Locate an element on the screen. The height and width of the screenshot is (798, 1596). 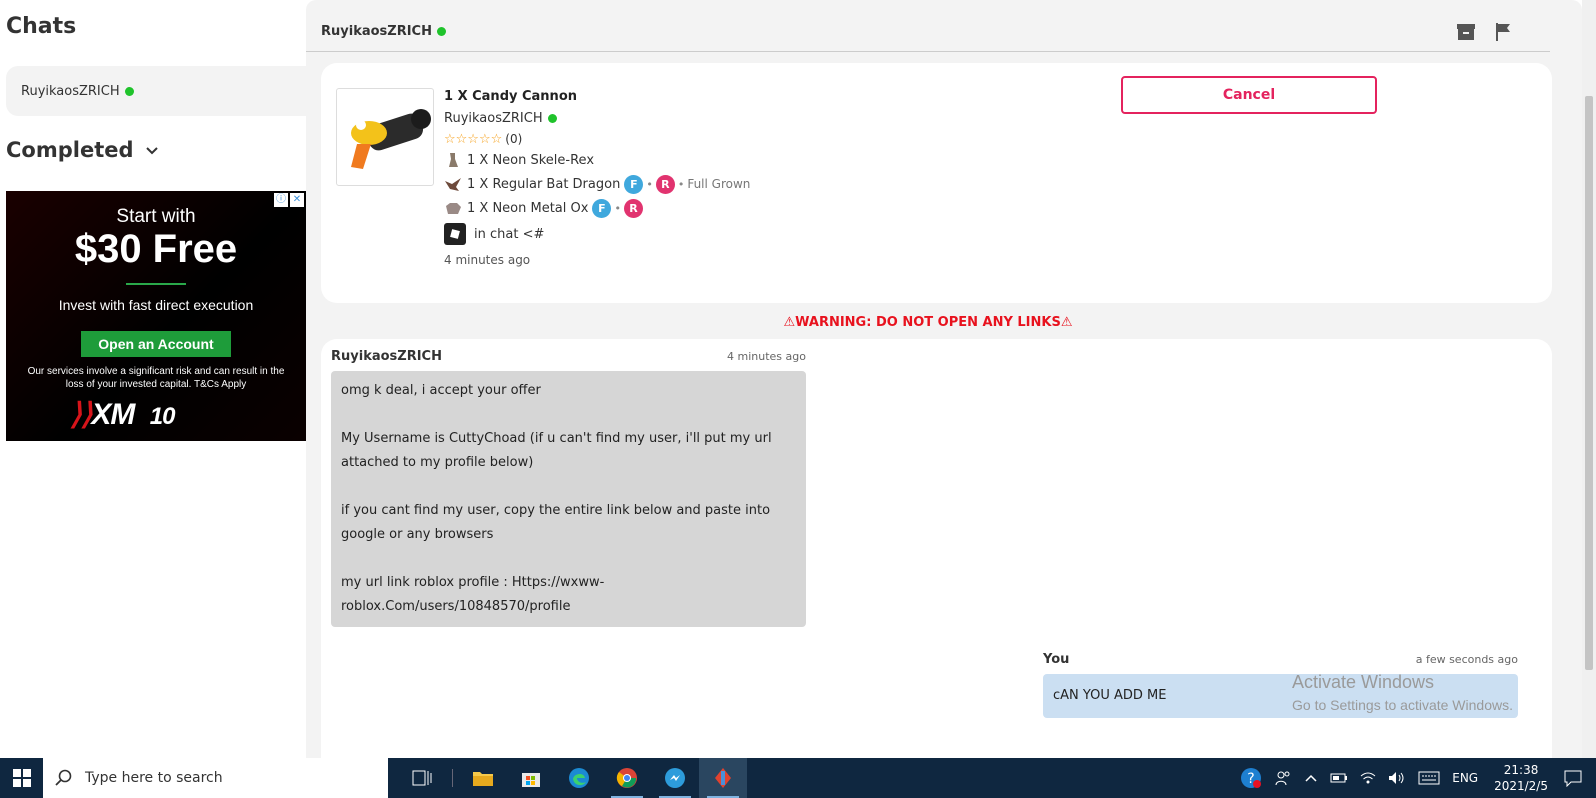
offer-item-2-age: Full Grown is located at coordinates (719, 184).